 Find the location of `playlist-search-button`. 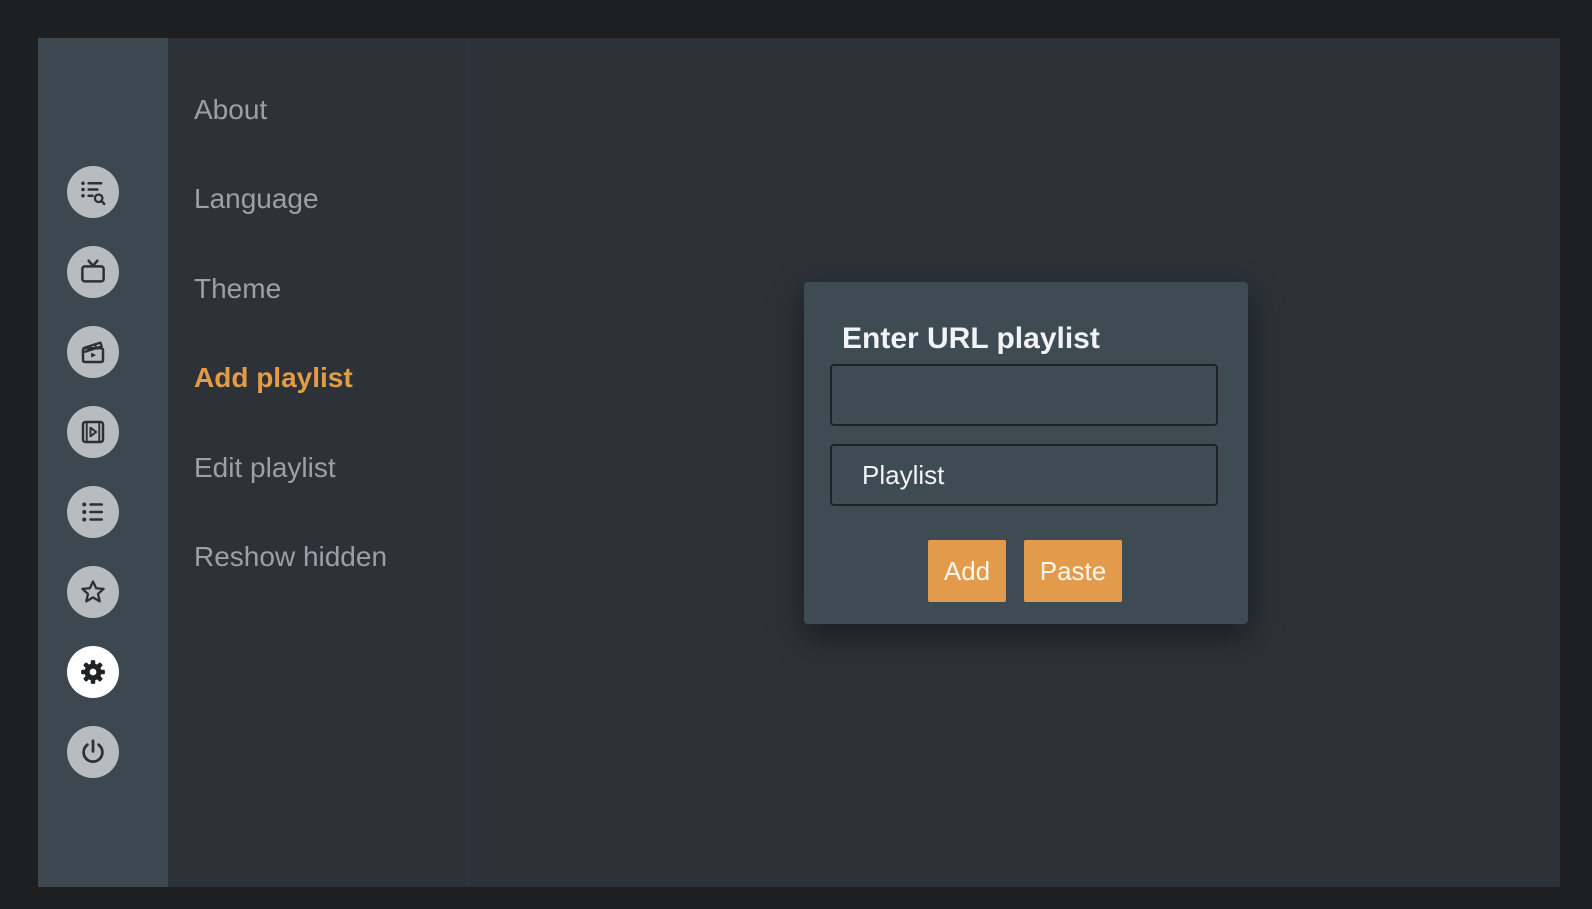

playlist-search-button is located at coordinates (93, 192).